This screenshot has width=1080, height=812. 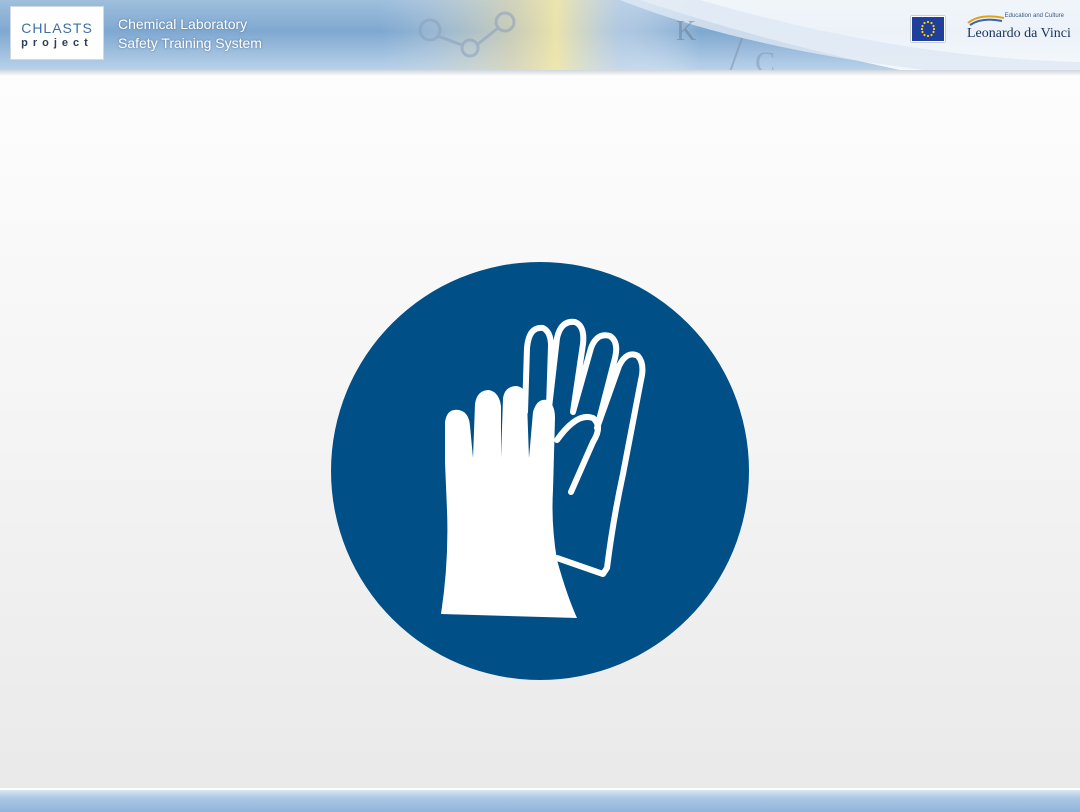 What do you see at coordinates (57, 28) in the screenshot?
I see `project-logo-line1: CHLASTS` at bounding box center [57, 28].